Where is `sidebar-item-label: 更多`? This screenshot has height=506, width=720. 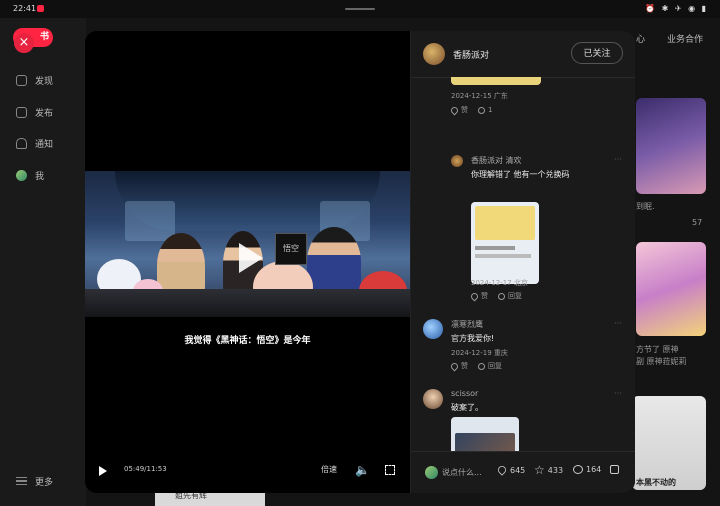
sidebar-item-label: 更多 is located at coordinates (44, 482).